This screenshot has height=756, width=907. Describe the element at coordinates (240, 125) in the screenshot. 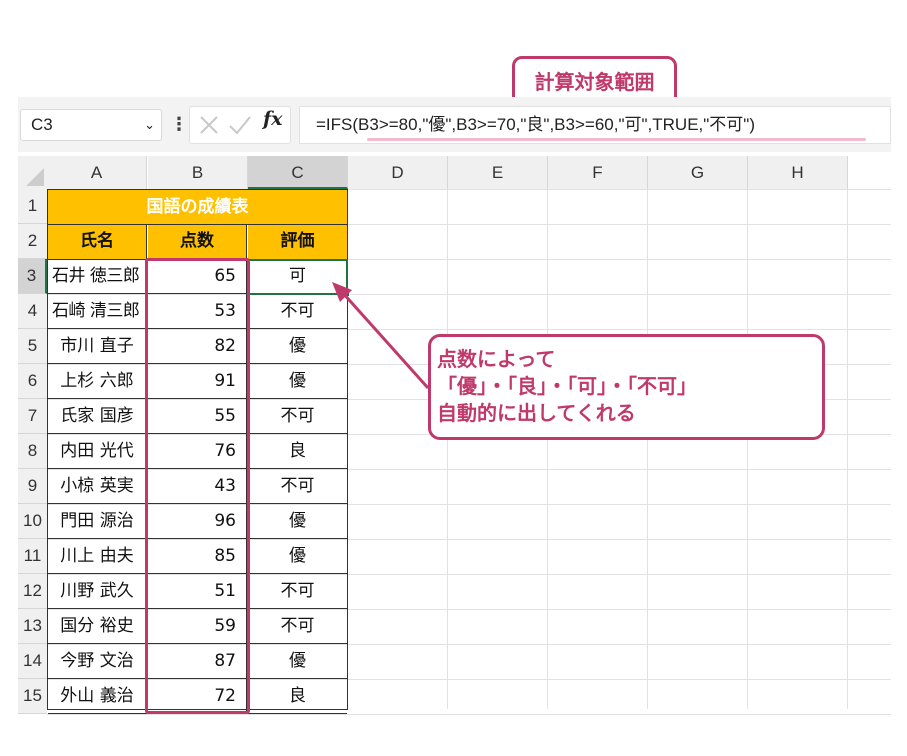

I see `enter-check-icon` at that location.